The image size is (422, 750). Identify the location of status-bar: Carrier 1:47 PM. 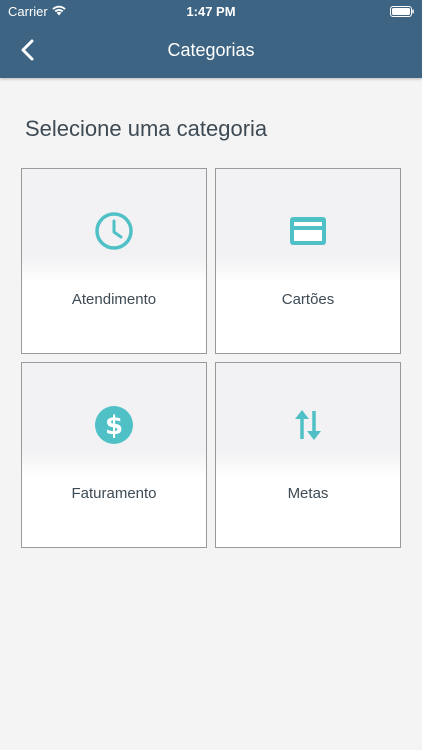
(211, 11).